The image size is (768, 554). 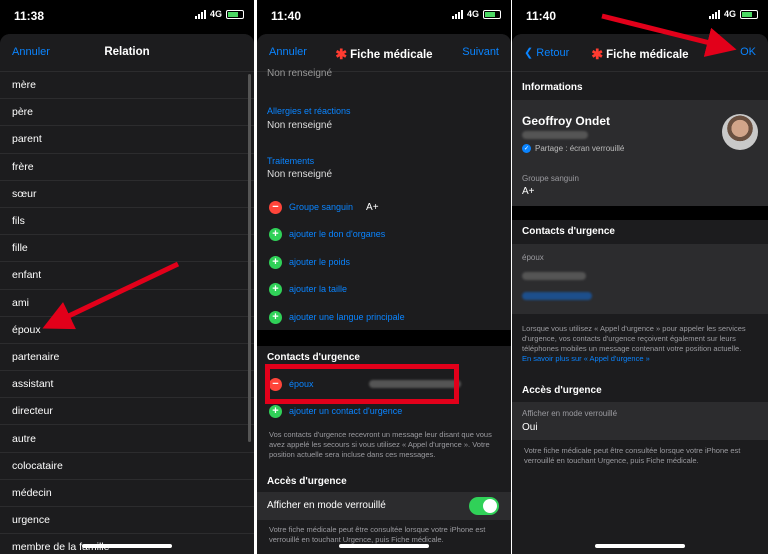 I want to click on arrow-to-spouse, so click(x=111, y=295).